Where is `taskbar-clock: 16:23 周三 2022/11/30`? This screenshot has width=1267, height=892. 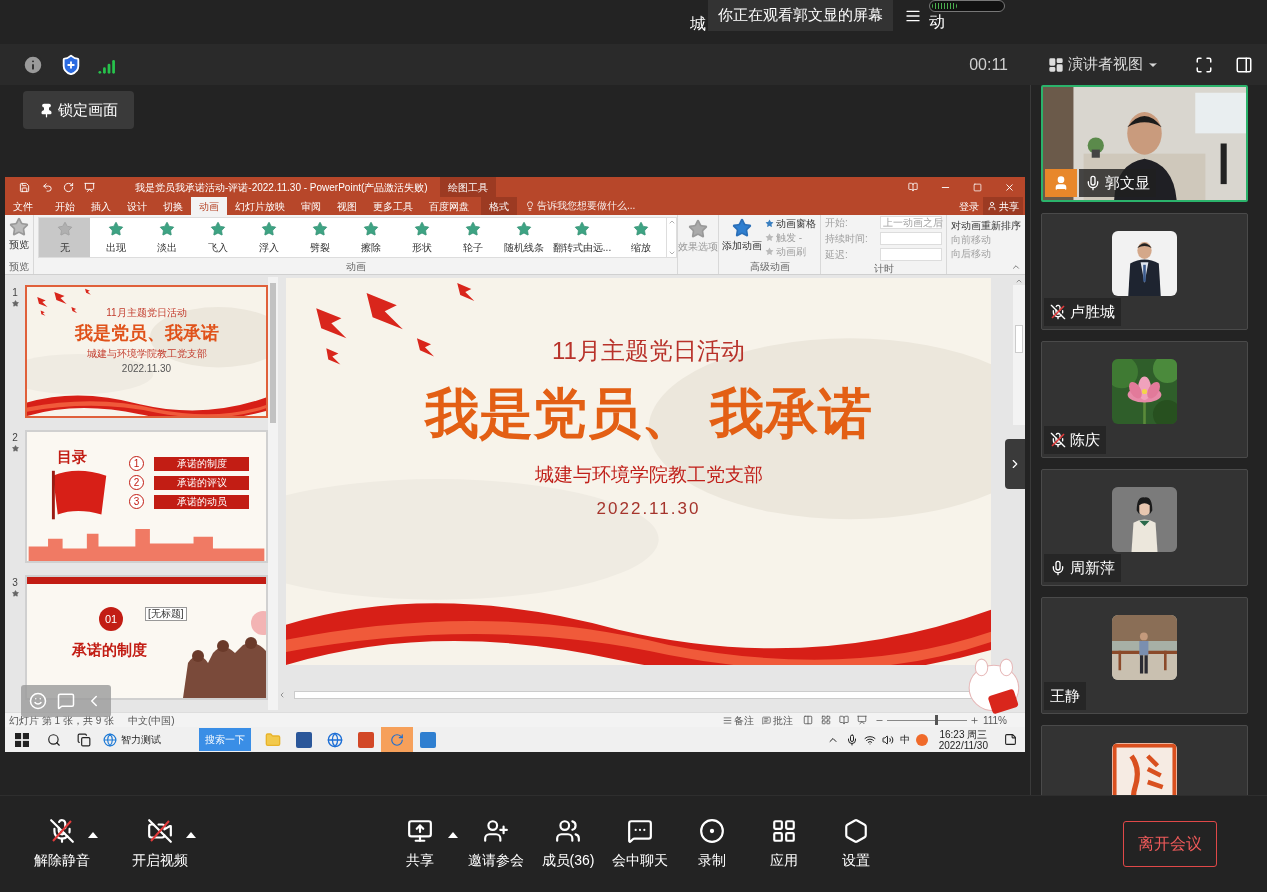 taskbar-clock: 16:23 周三 2022/11/30 is located at coordinates (963, 739).